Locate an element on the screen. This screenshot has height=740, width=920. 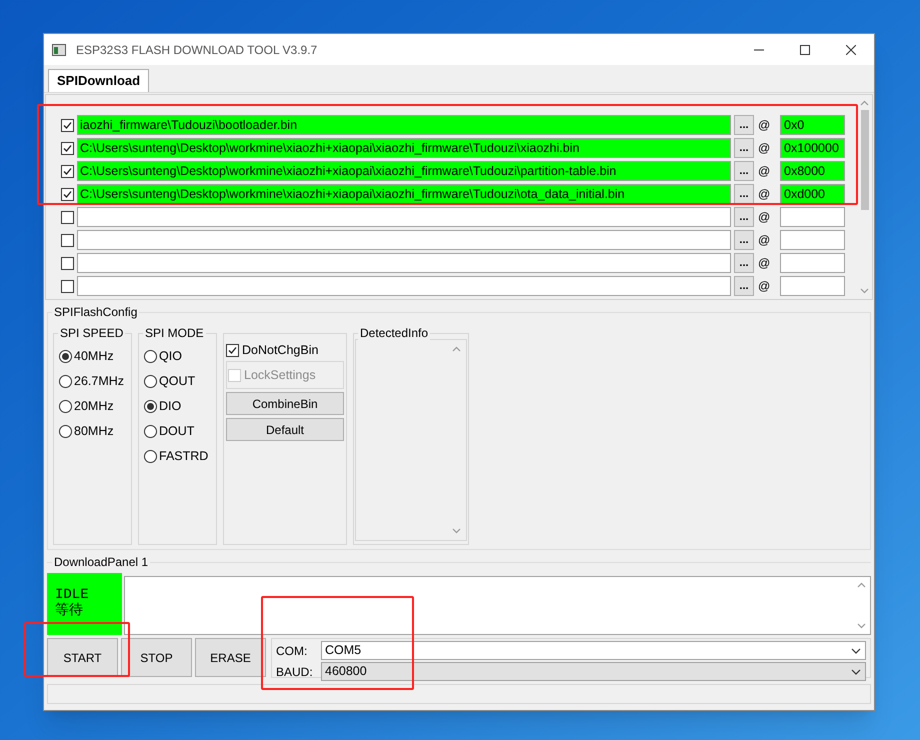
file-path-field: C:\Users\sunteng\Desktop\workmine\xiaozhi+xiaopai\xiaozhi_firmware\Tudouzi\partition-table.bin is located at coordinates (404, 171).